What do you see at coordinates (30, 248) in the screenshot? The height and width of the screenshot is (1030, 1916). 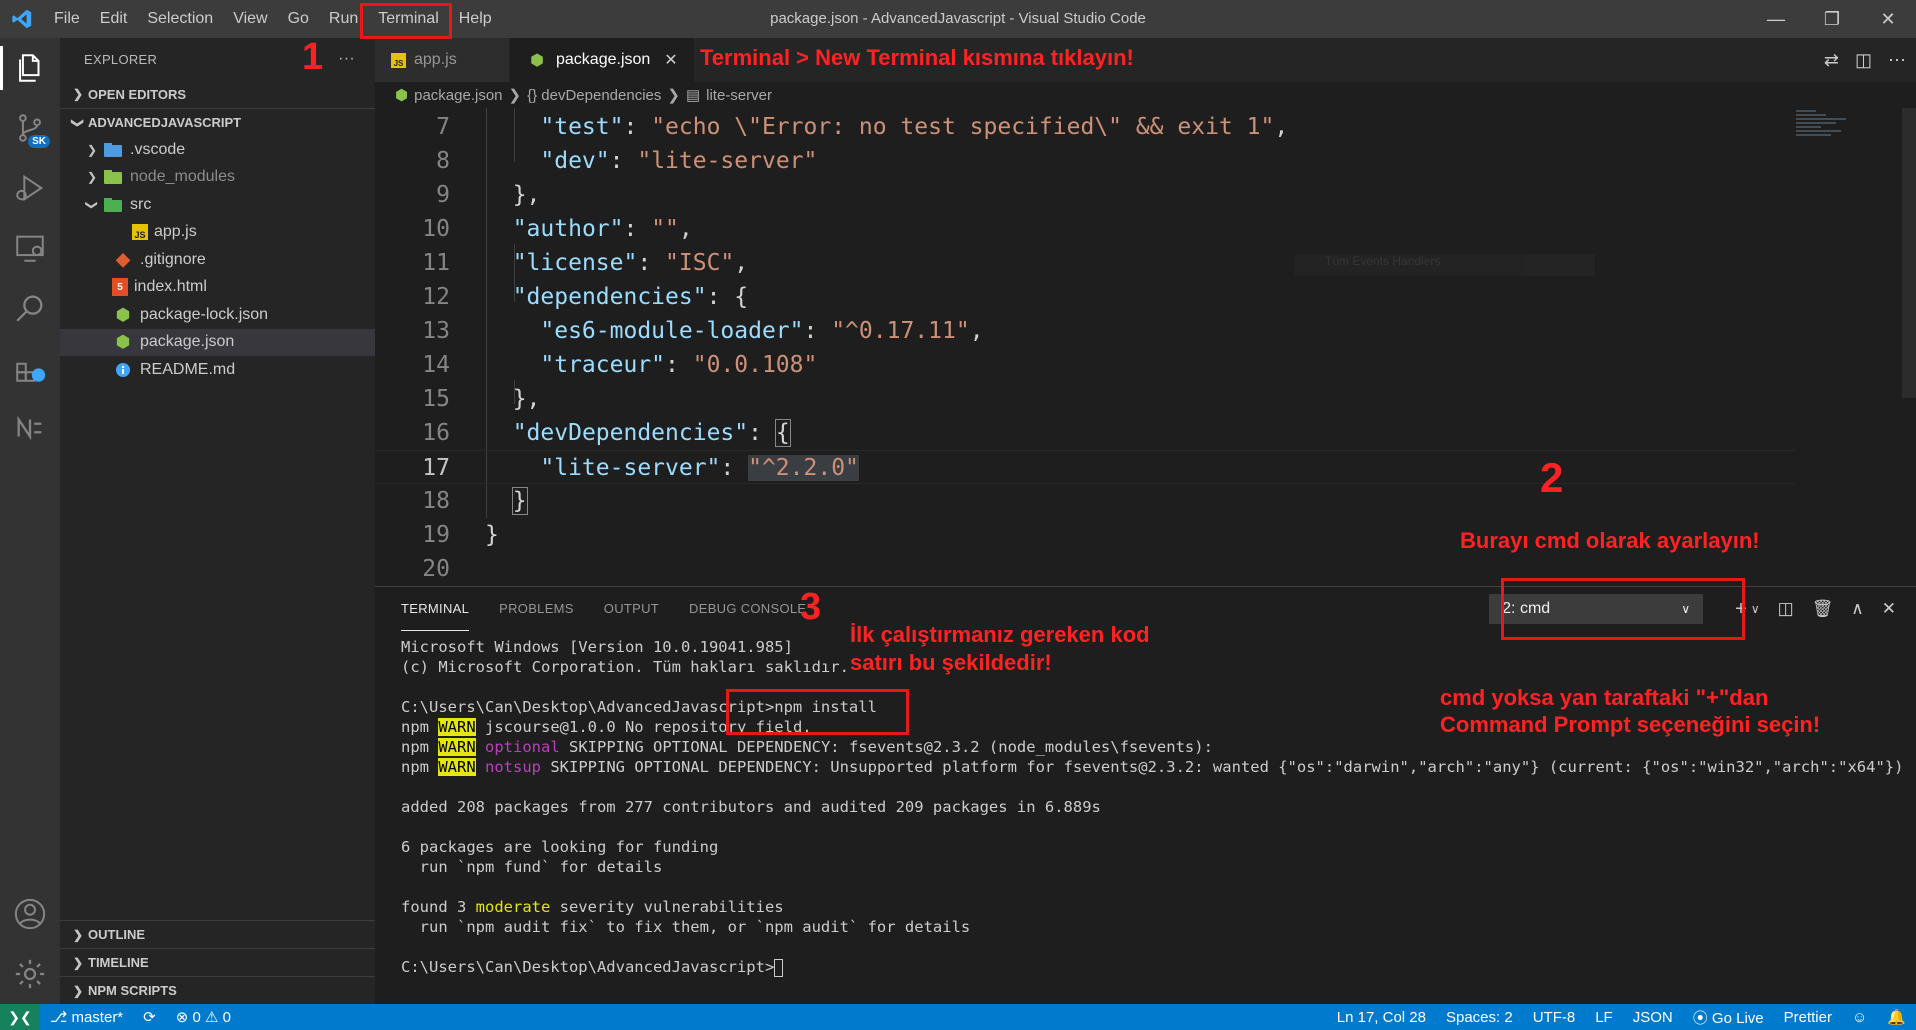 I see `remote-explorer-icon` at bounding box center [30, 248].